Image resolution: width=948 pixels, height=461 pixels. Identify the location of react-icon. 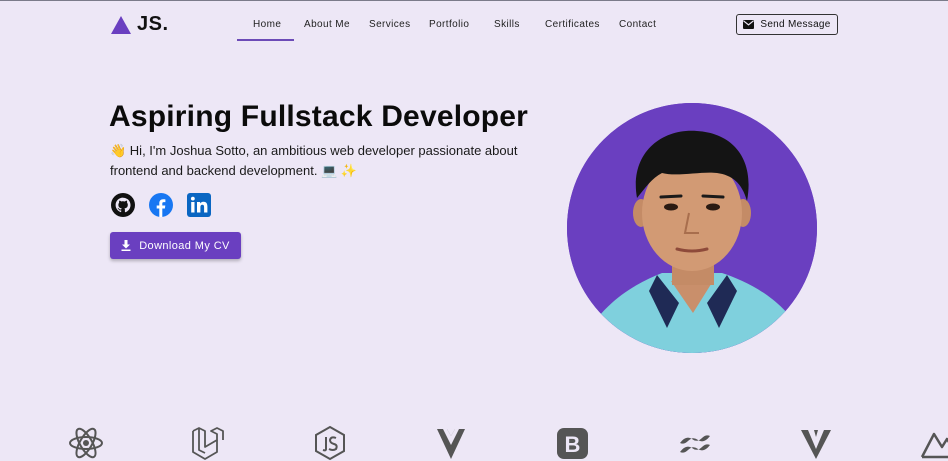
(86, 443).